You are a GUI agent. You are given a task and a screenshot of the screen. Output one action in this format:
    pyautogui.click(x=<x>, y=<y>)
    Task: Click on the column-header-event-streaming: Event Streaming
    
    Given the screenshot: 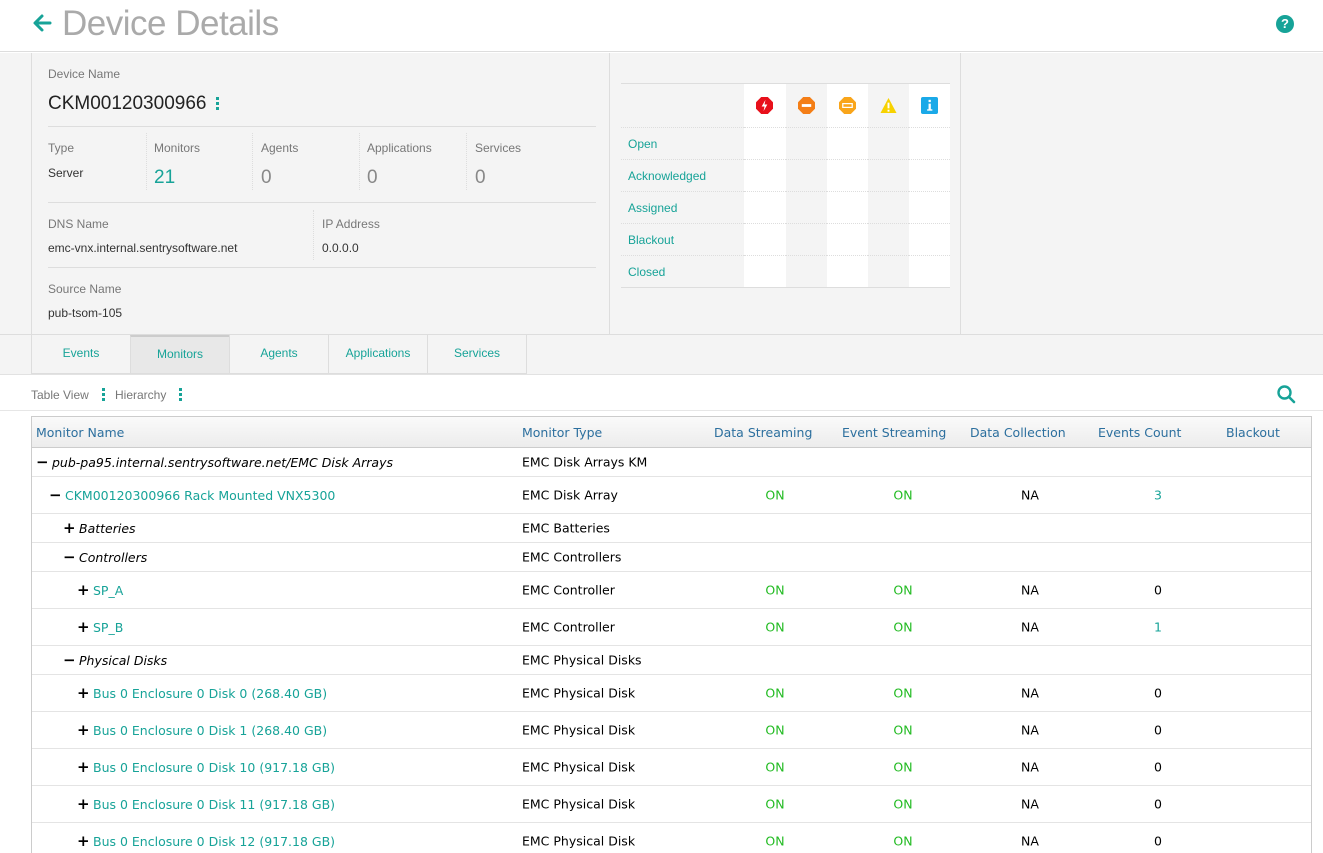 What is the action you would take?
    pyautogui.click(x=894, y=432)
    